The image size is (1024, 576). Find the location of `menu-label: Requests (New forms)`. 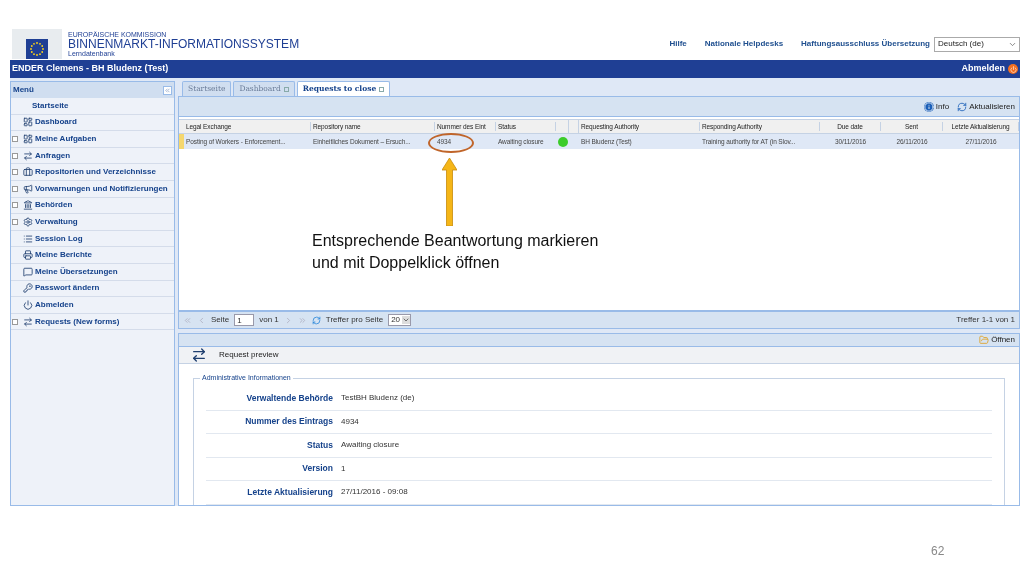

menu-label: Requests (New forms) is located at coordinates (77, 321).